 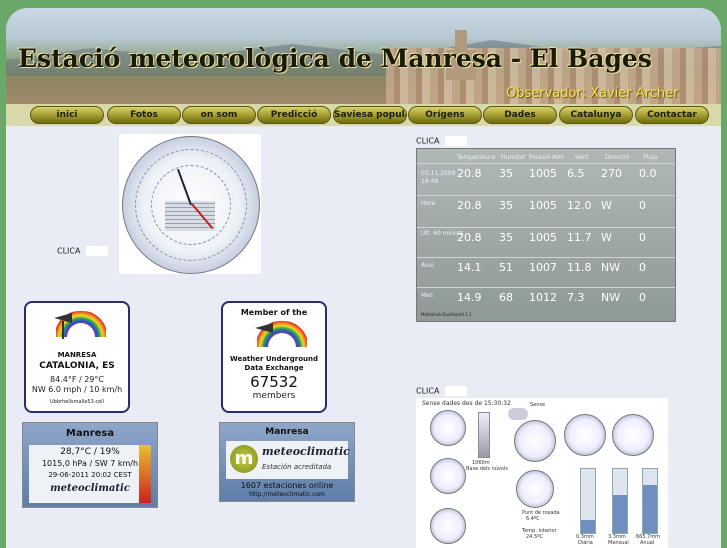 What do you see at coordinates (274, 368) in the screenshot?
I see `member-line3: Data Exchange` at bounding box center [274, 368].